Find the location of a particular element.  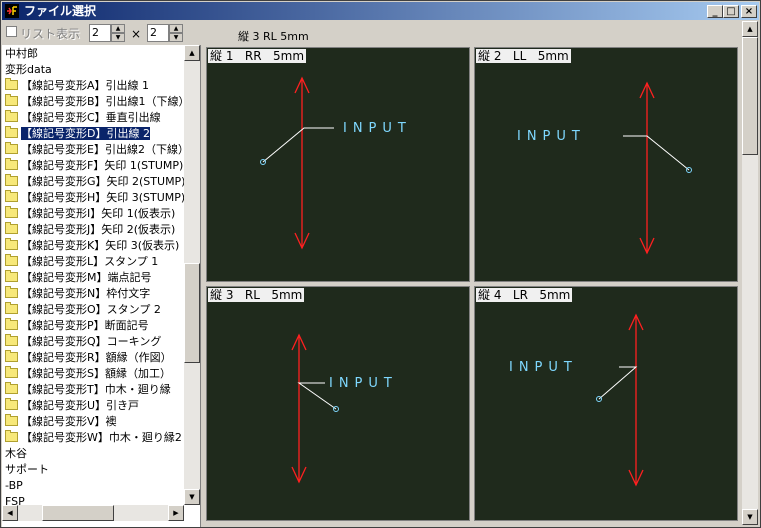

title-bar: ファイル選択 _ □ × is located at coordinates (380, 11).